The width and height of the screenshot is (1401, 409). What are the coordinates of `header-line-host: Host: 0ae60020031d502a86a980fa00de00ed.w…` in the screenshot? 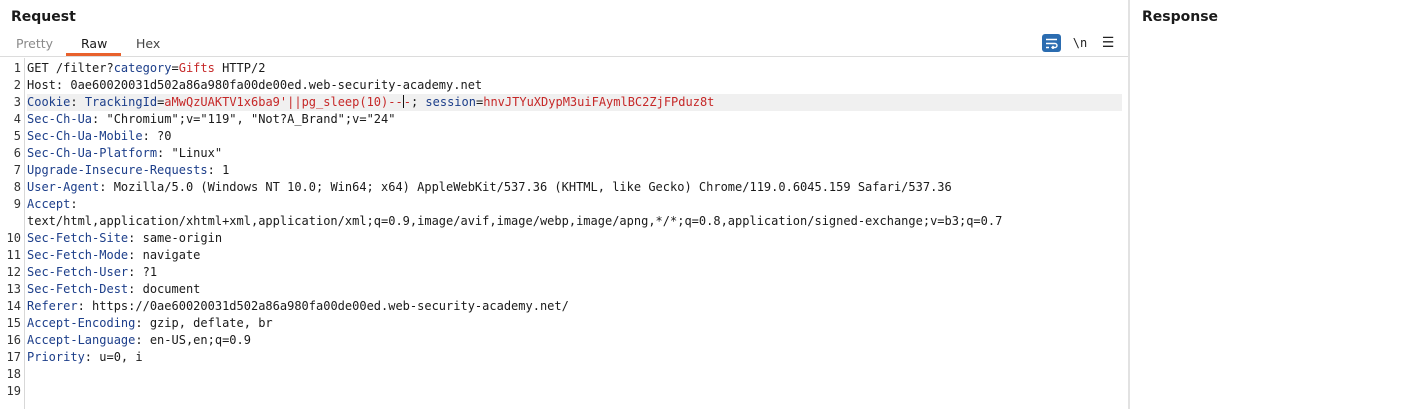 It's located at (574, 85).